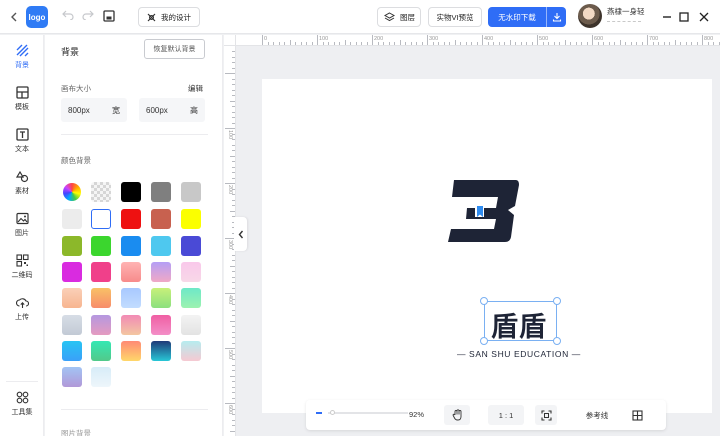 Image resolution: width=720 pixels, height=436 pixels. I want to click on undo-icon, so click(69, 17).